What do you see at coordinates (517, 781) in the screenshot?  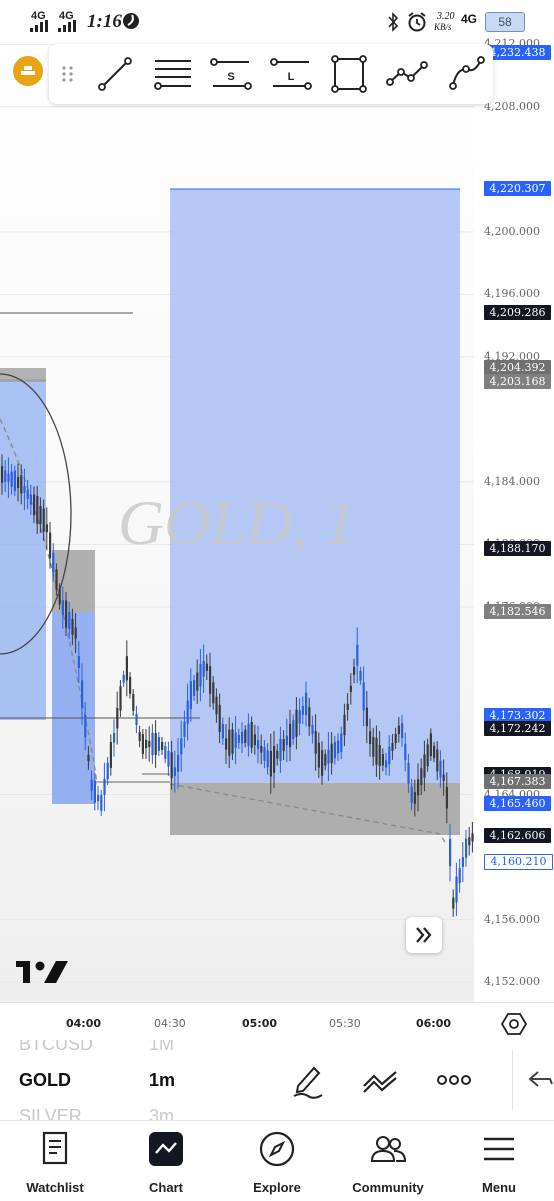 I see `price-label-stop-4: 4,167.383` at bounding box center [517, 781].